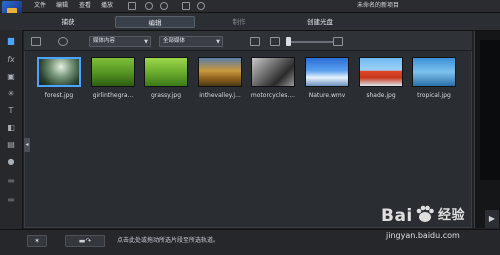  Describe the element at coordinates (239, 22) in the screenshot. I see `tab-produce: 制作` at that location.